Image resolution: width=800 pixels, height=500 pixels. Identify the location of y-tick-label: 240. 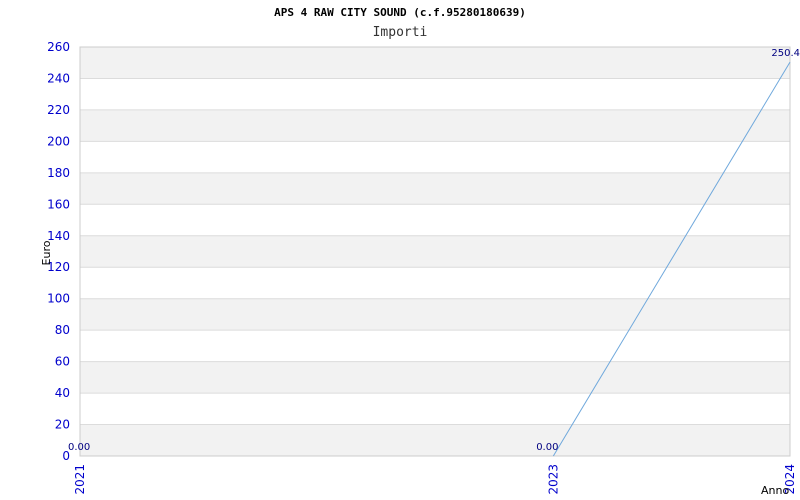
(58, 78).